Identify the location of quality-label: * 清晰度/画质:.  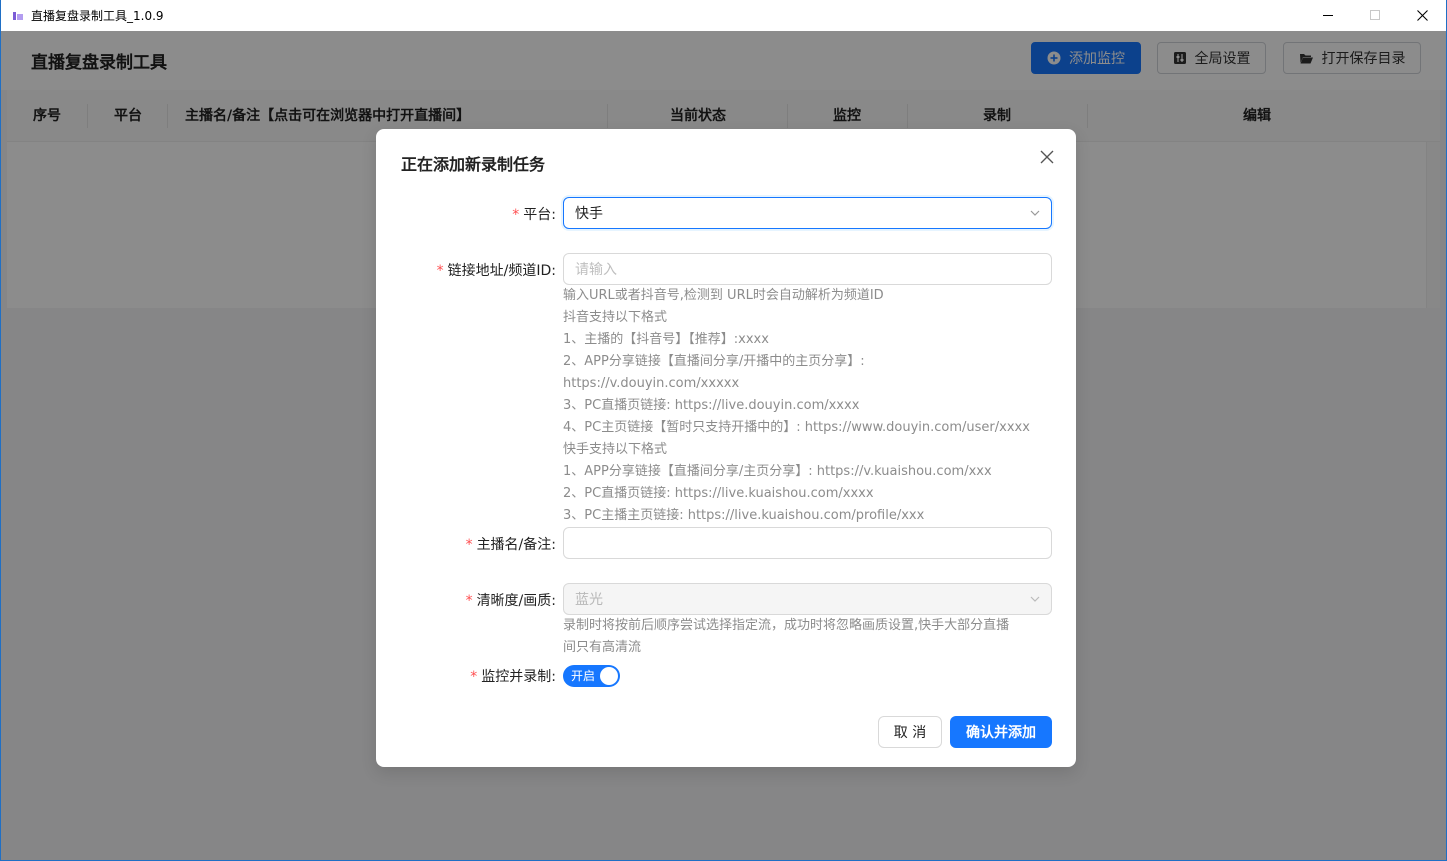
(510, 601).